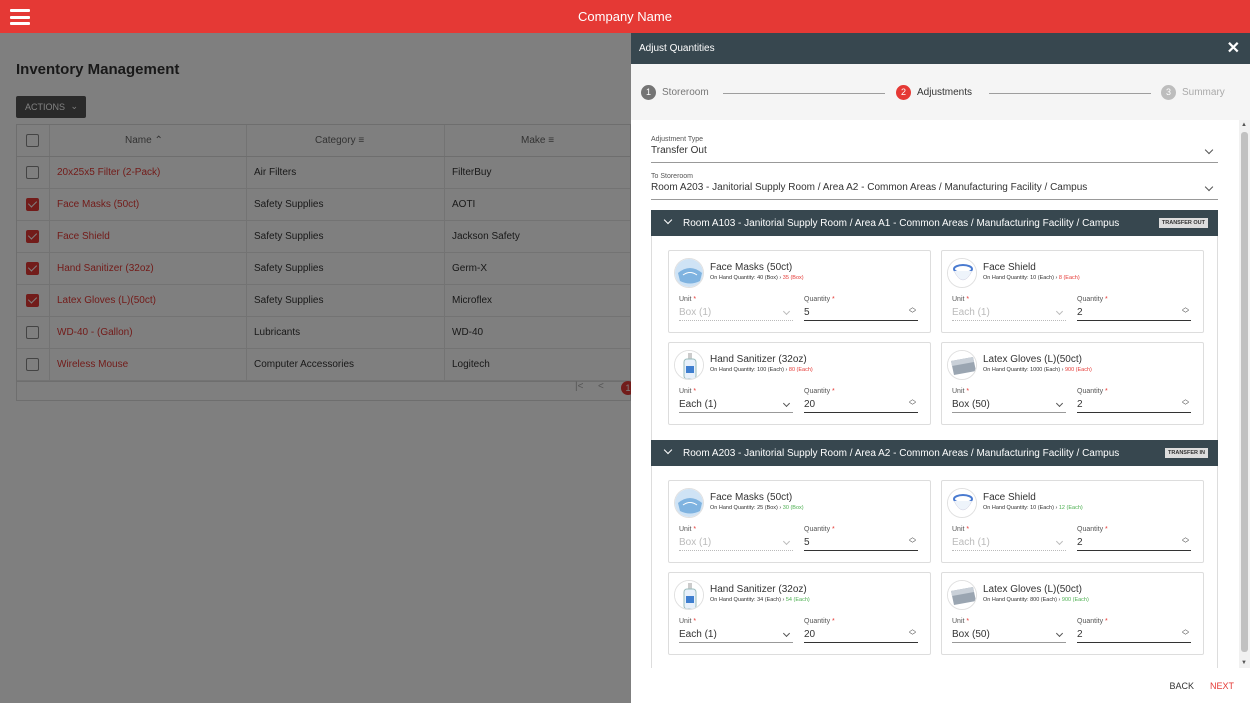  What do you see at coordinates (1244, 663) in the screenshot?
I see `scroll-down-icon: ▼` at bounding box center [1244, 663].